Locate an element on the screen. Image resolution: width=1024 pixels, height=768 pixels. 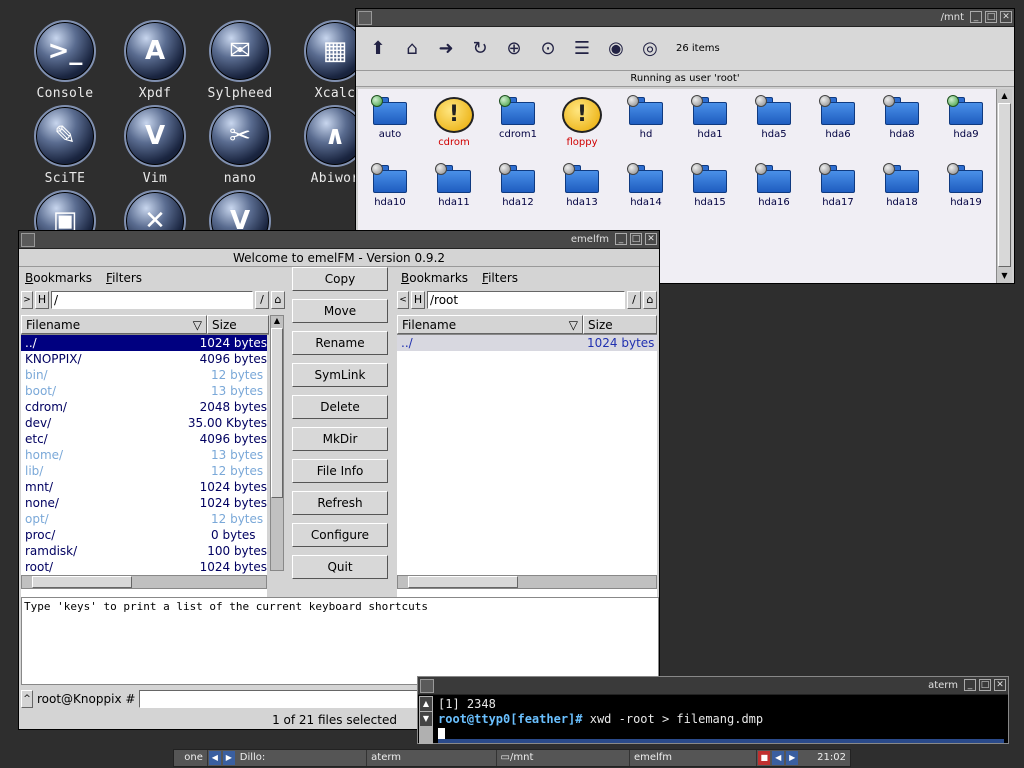
rox-item: ! floppy is located at coordinates (582, 122).